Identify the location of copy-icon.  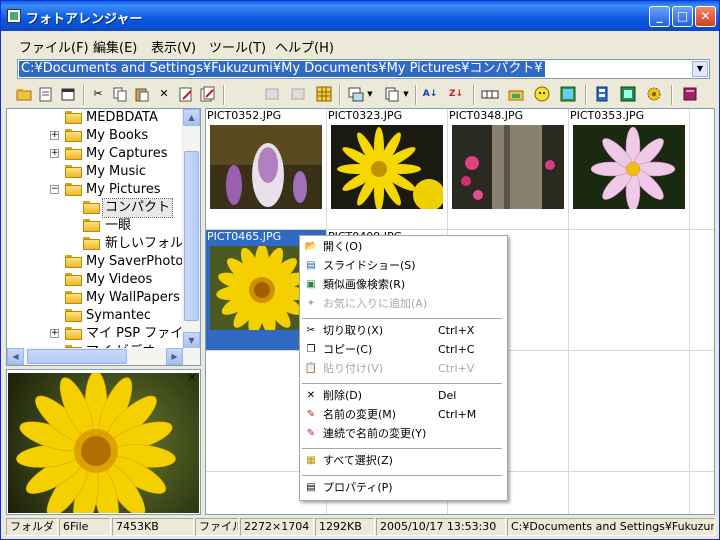
(120, 94).